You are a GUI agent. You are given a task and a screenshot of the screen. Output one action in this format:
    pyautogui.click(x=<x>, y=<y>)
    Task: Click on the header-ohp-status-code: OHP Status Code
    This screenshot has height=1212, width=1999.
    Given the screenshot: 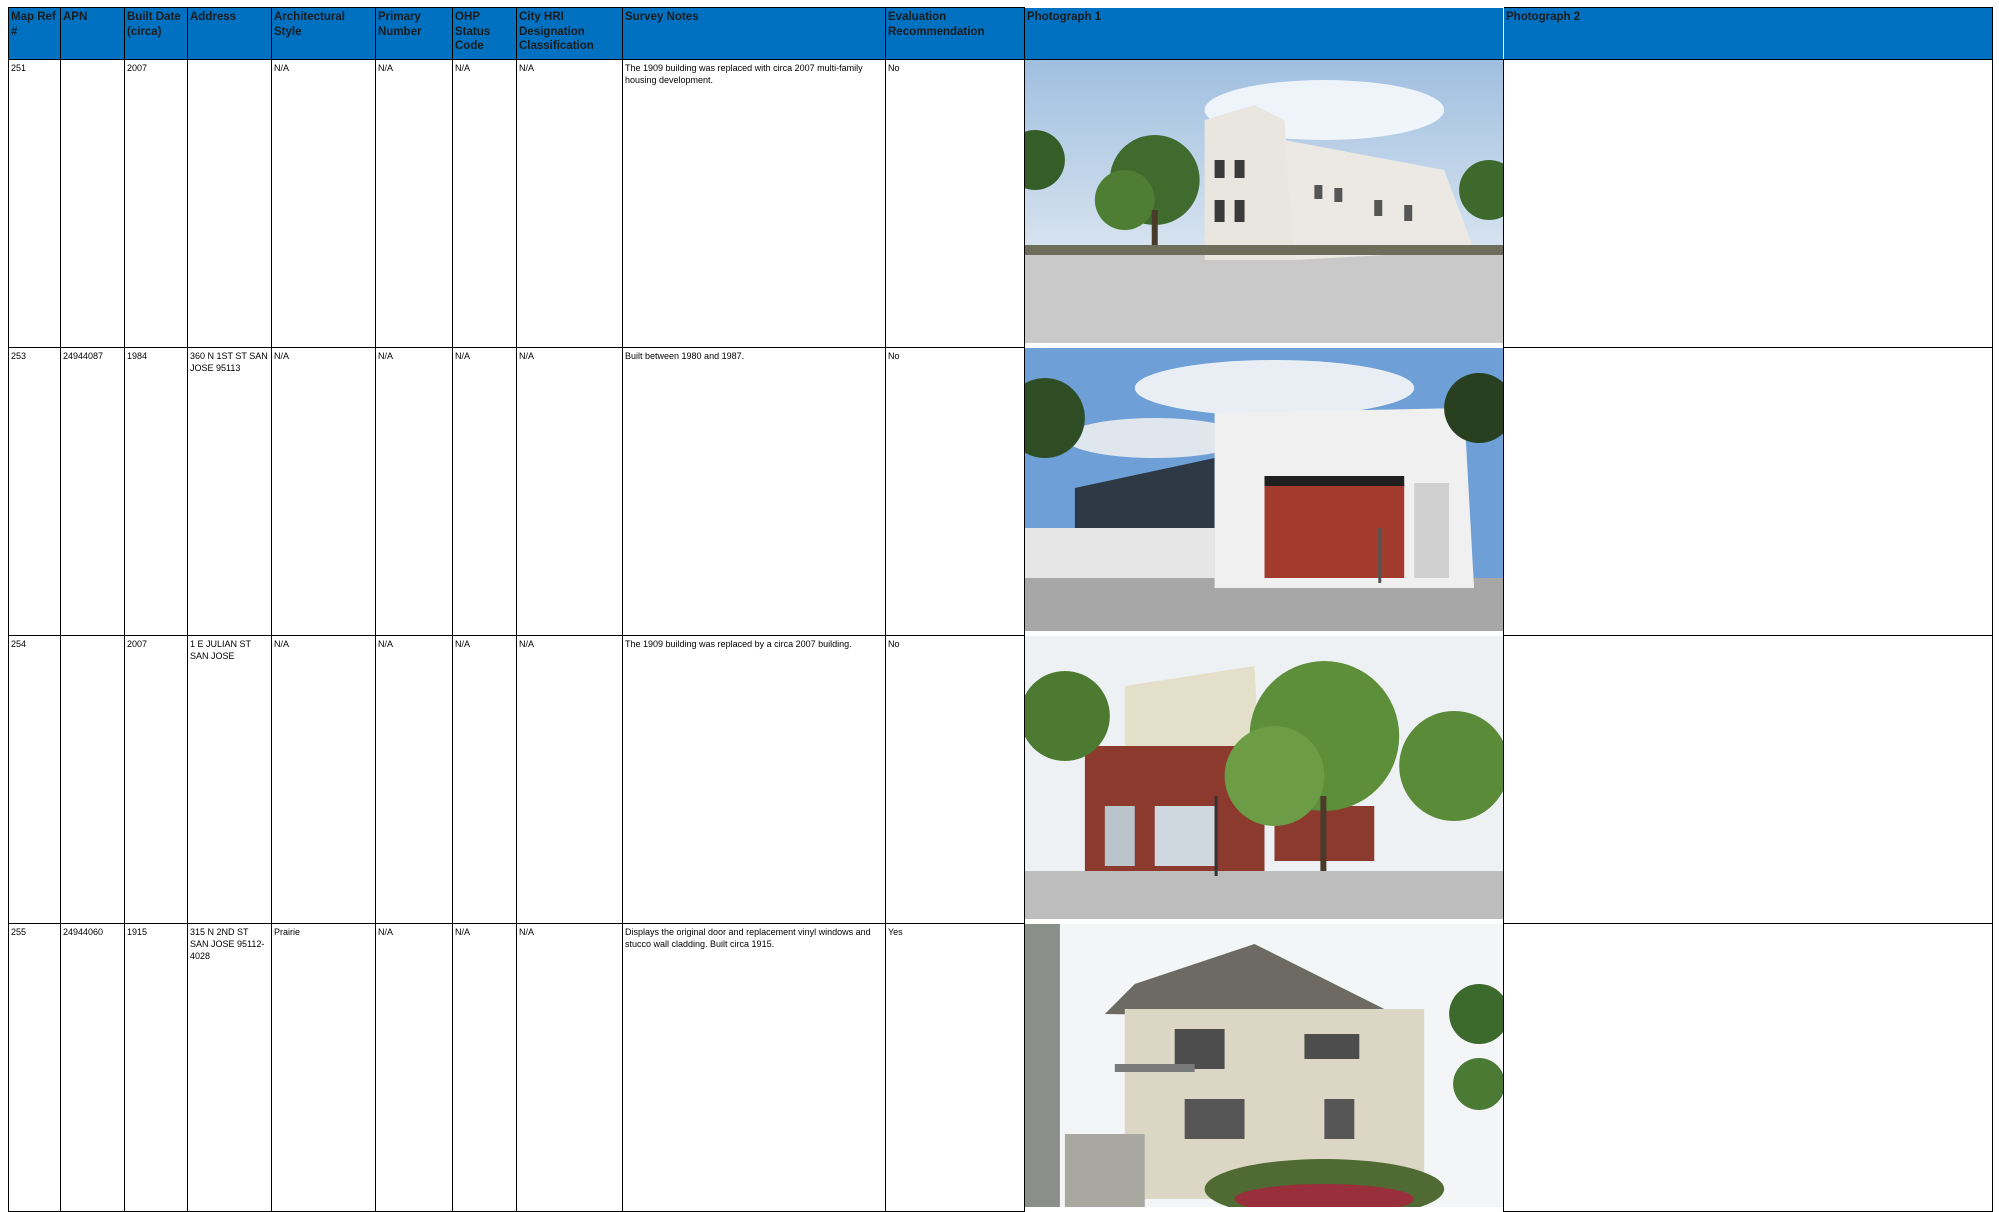 What is the action you would take?
    pyautogui.click(x=484, y=33)
    